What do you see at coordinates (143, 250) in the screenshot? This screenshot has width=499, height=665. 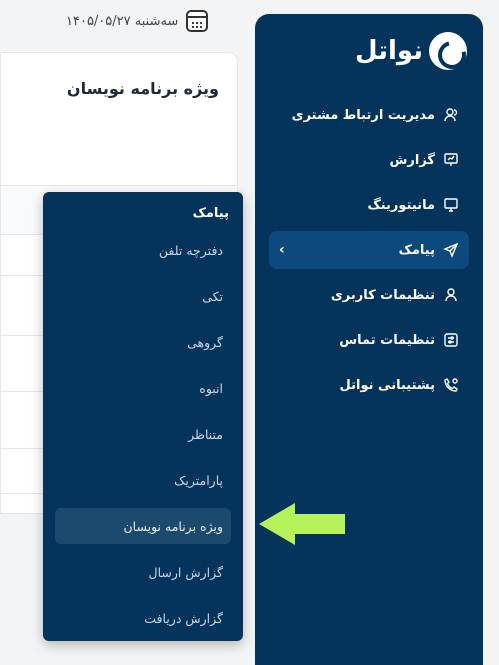 I see `submenu-item-phonebook: دفترچه تلفن` at bounding box center [143, 250].